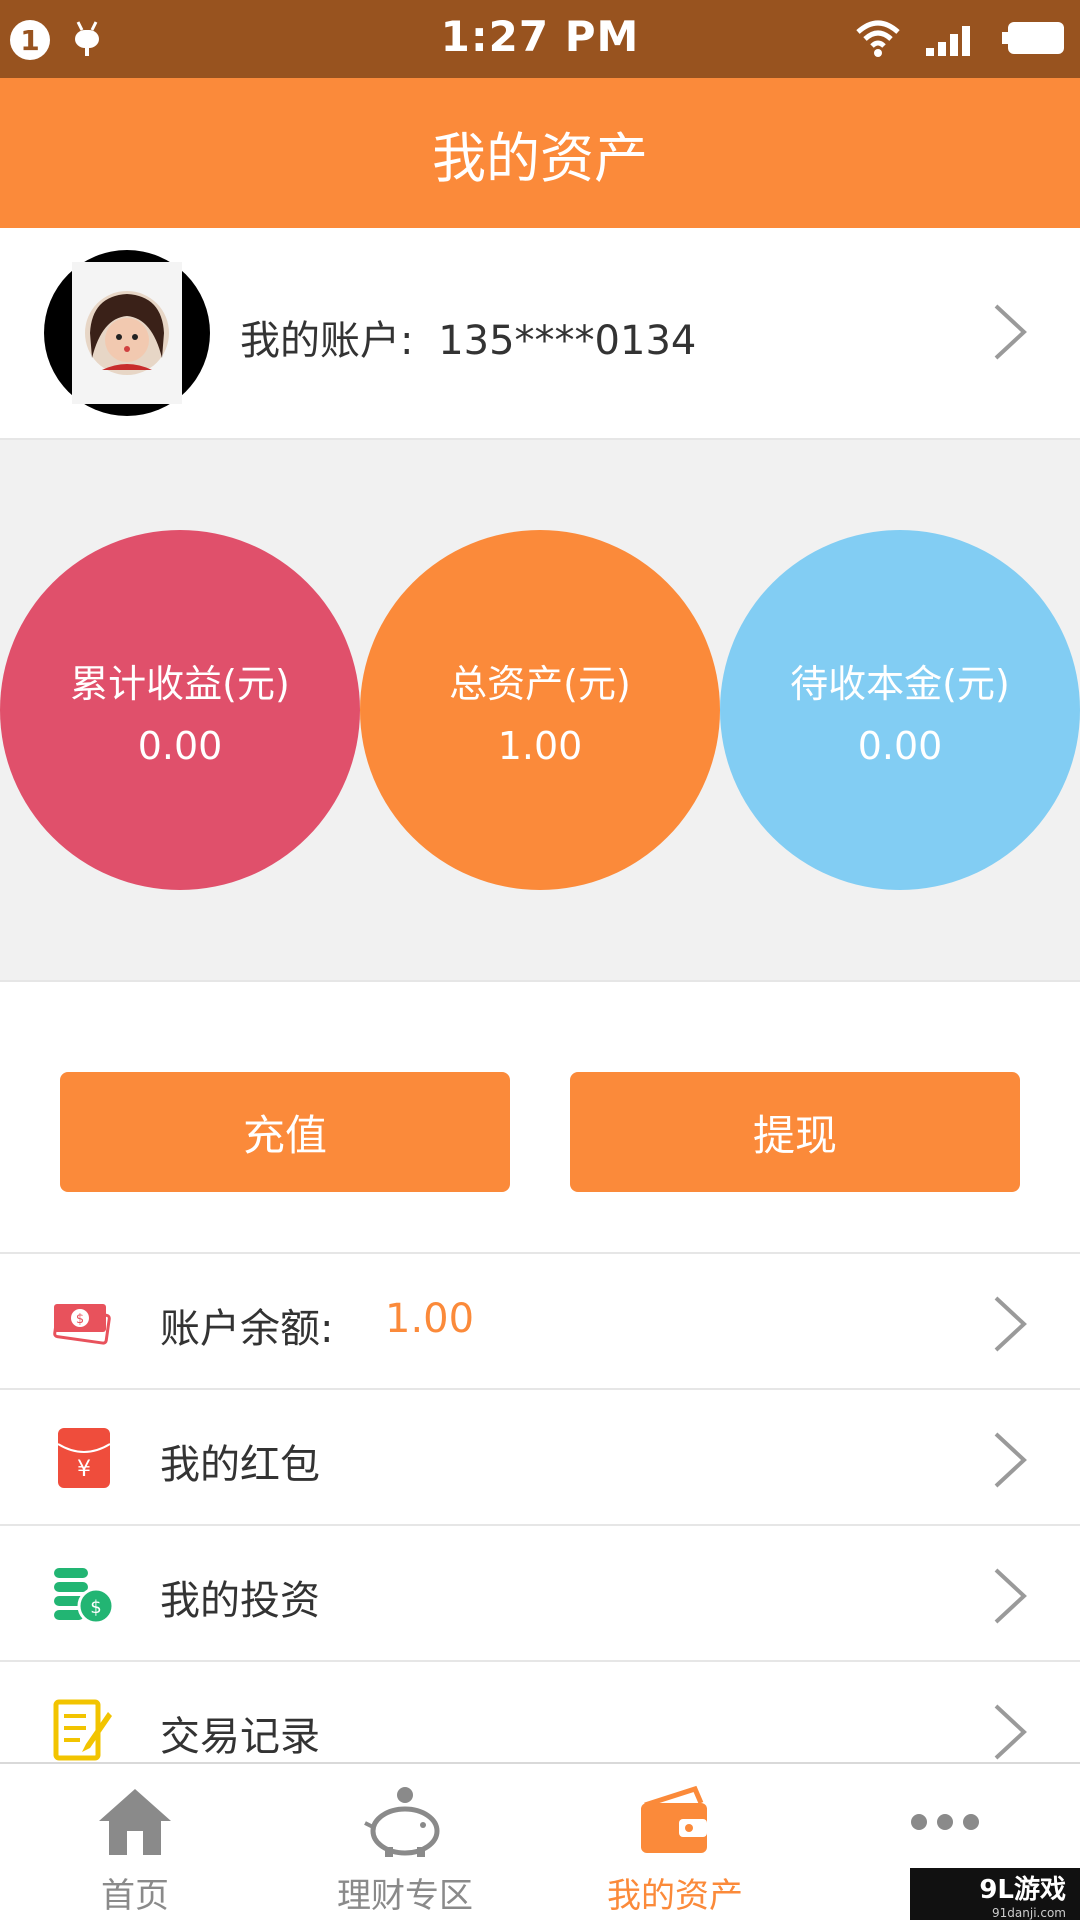  I want to click on account-label: 我的账户:, so click(327, 341).